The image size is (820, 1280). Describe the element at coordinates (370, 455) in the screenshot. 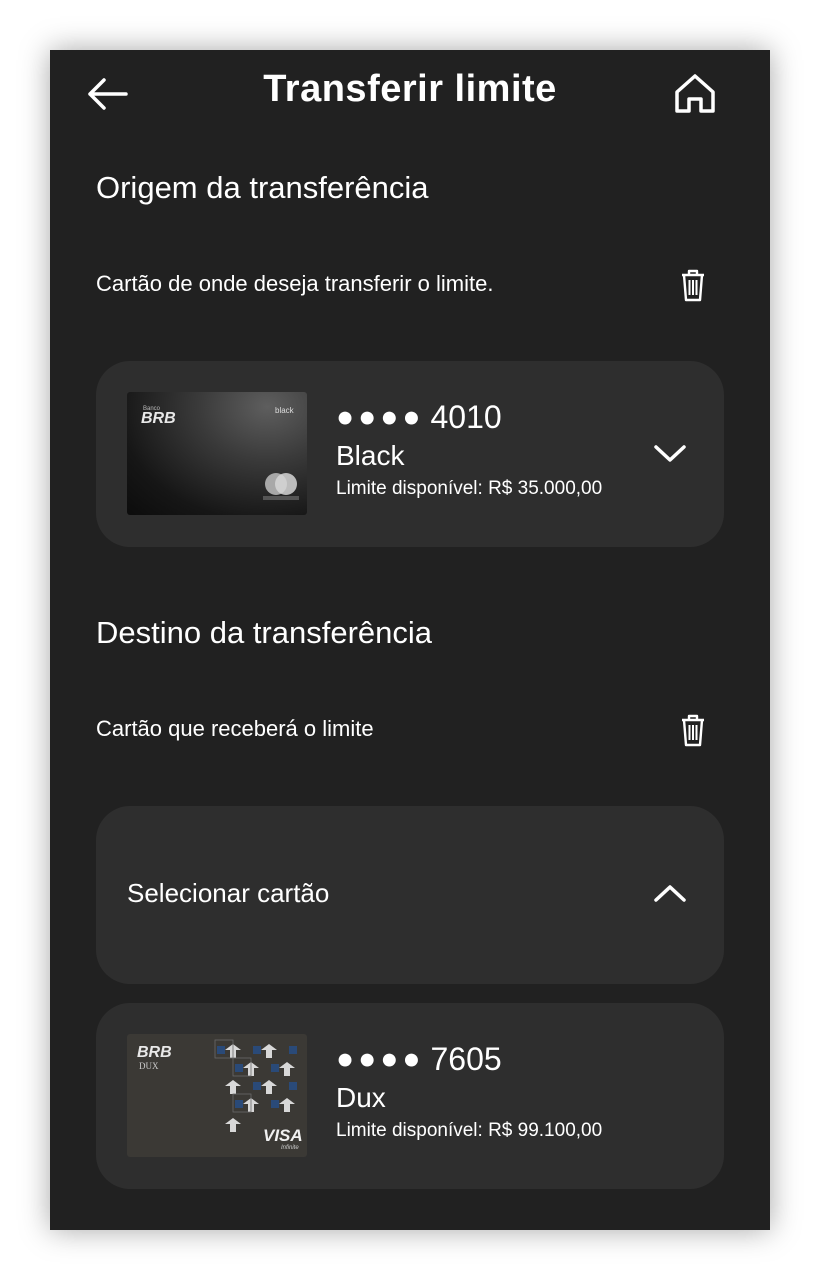

I see `card-name: Black` at that location.